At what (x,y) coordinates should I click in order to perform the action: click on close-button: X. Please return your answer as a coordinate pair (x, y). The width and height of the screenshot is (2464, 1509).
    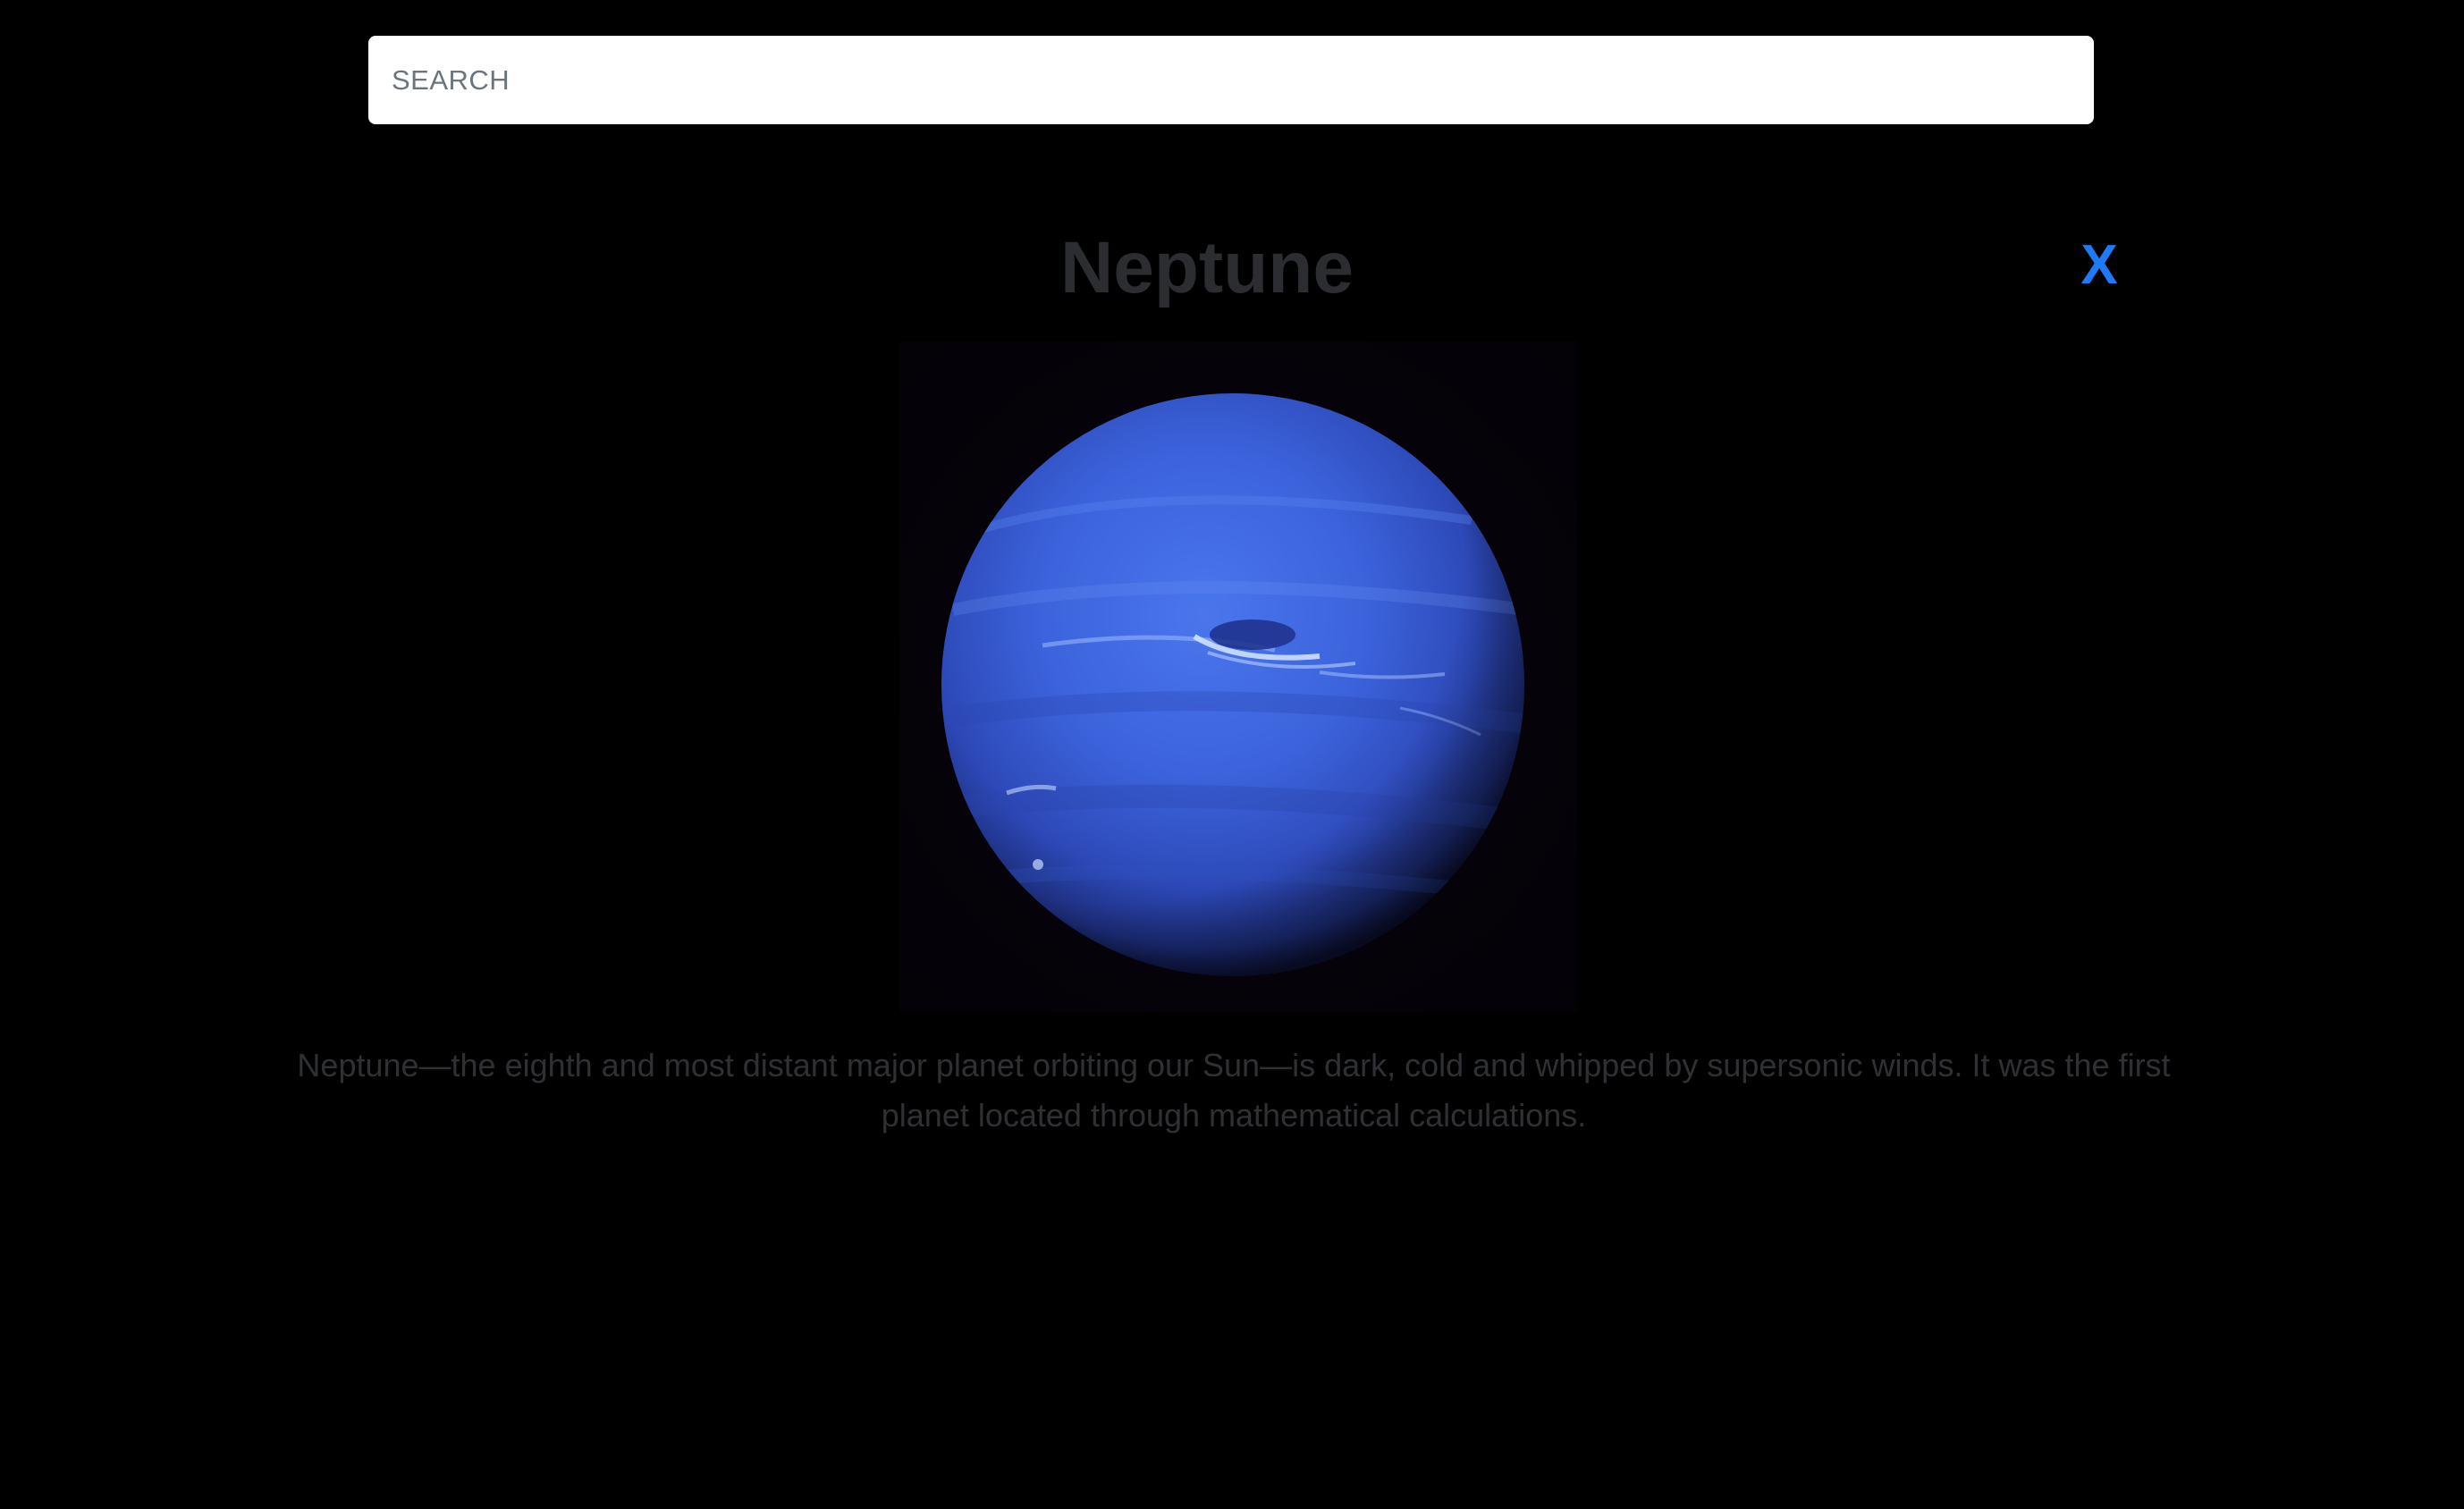
    Looking at the image, I should click on (2099, 264).